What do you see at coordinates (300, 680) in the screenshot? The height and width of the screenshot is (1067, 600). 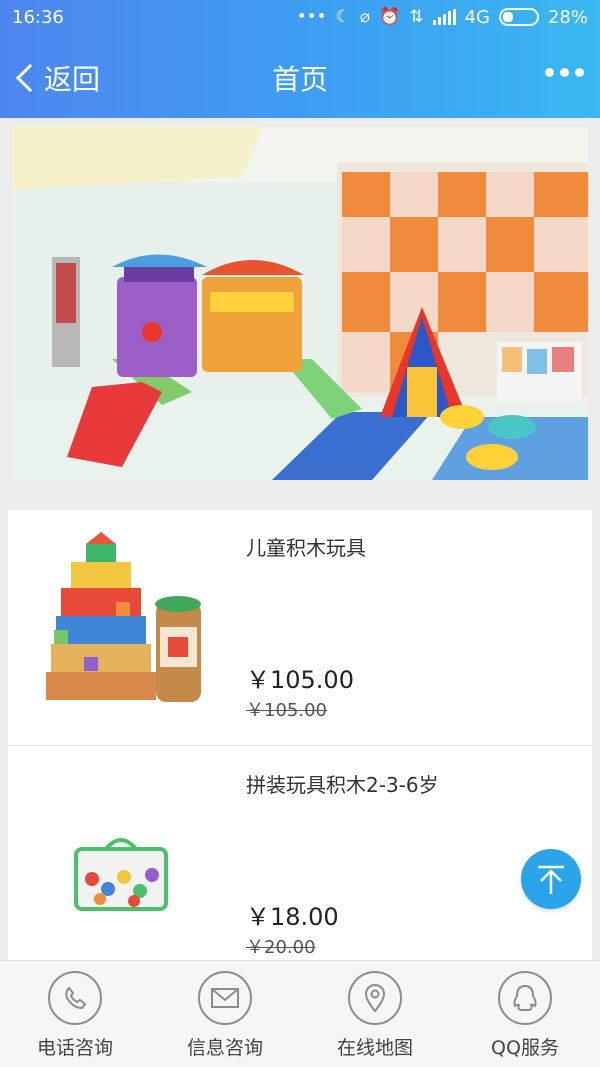 I see `product-price: ￥105.00` at bounding box center [300, 680].